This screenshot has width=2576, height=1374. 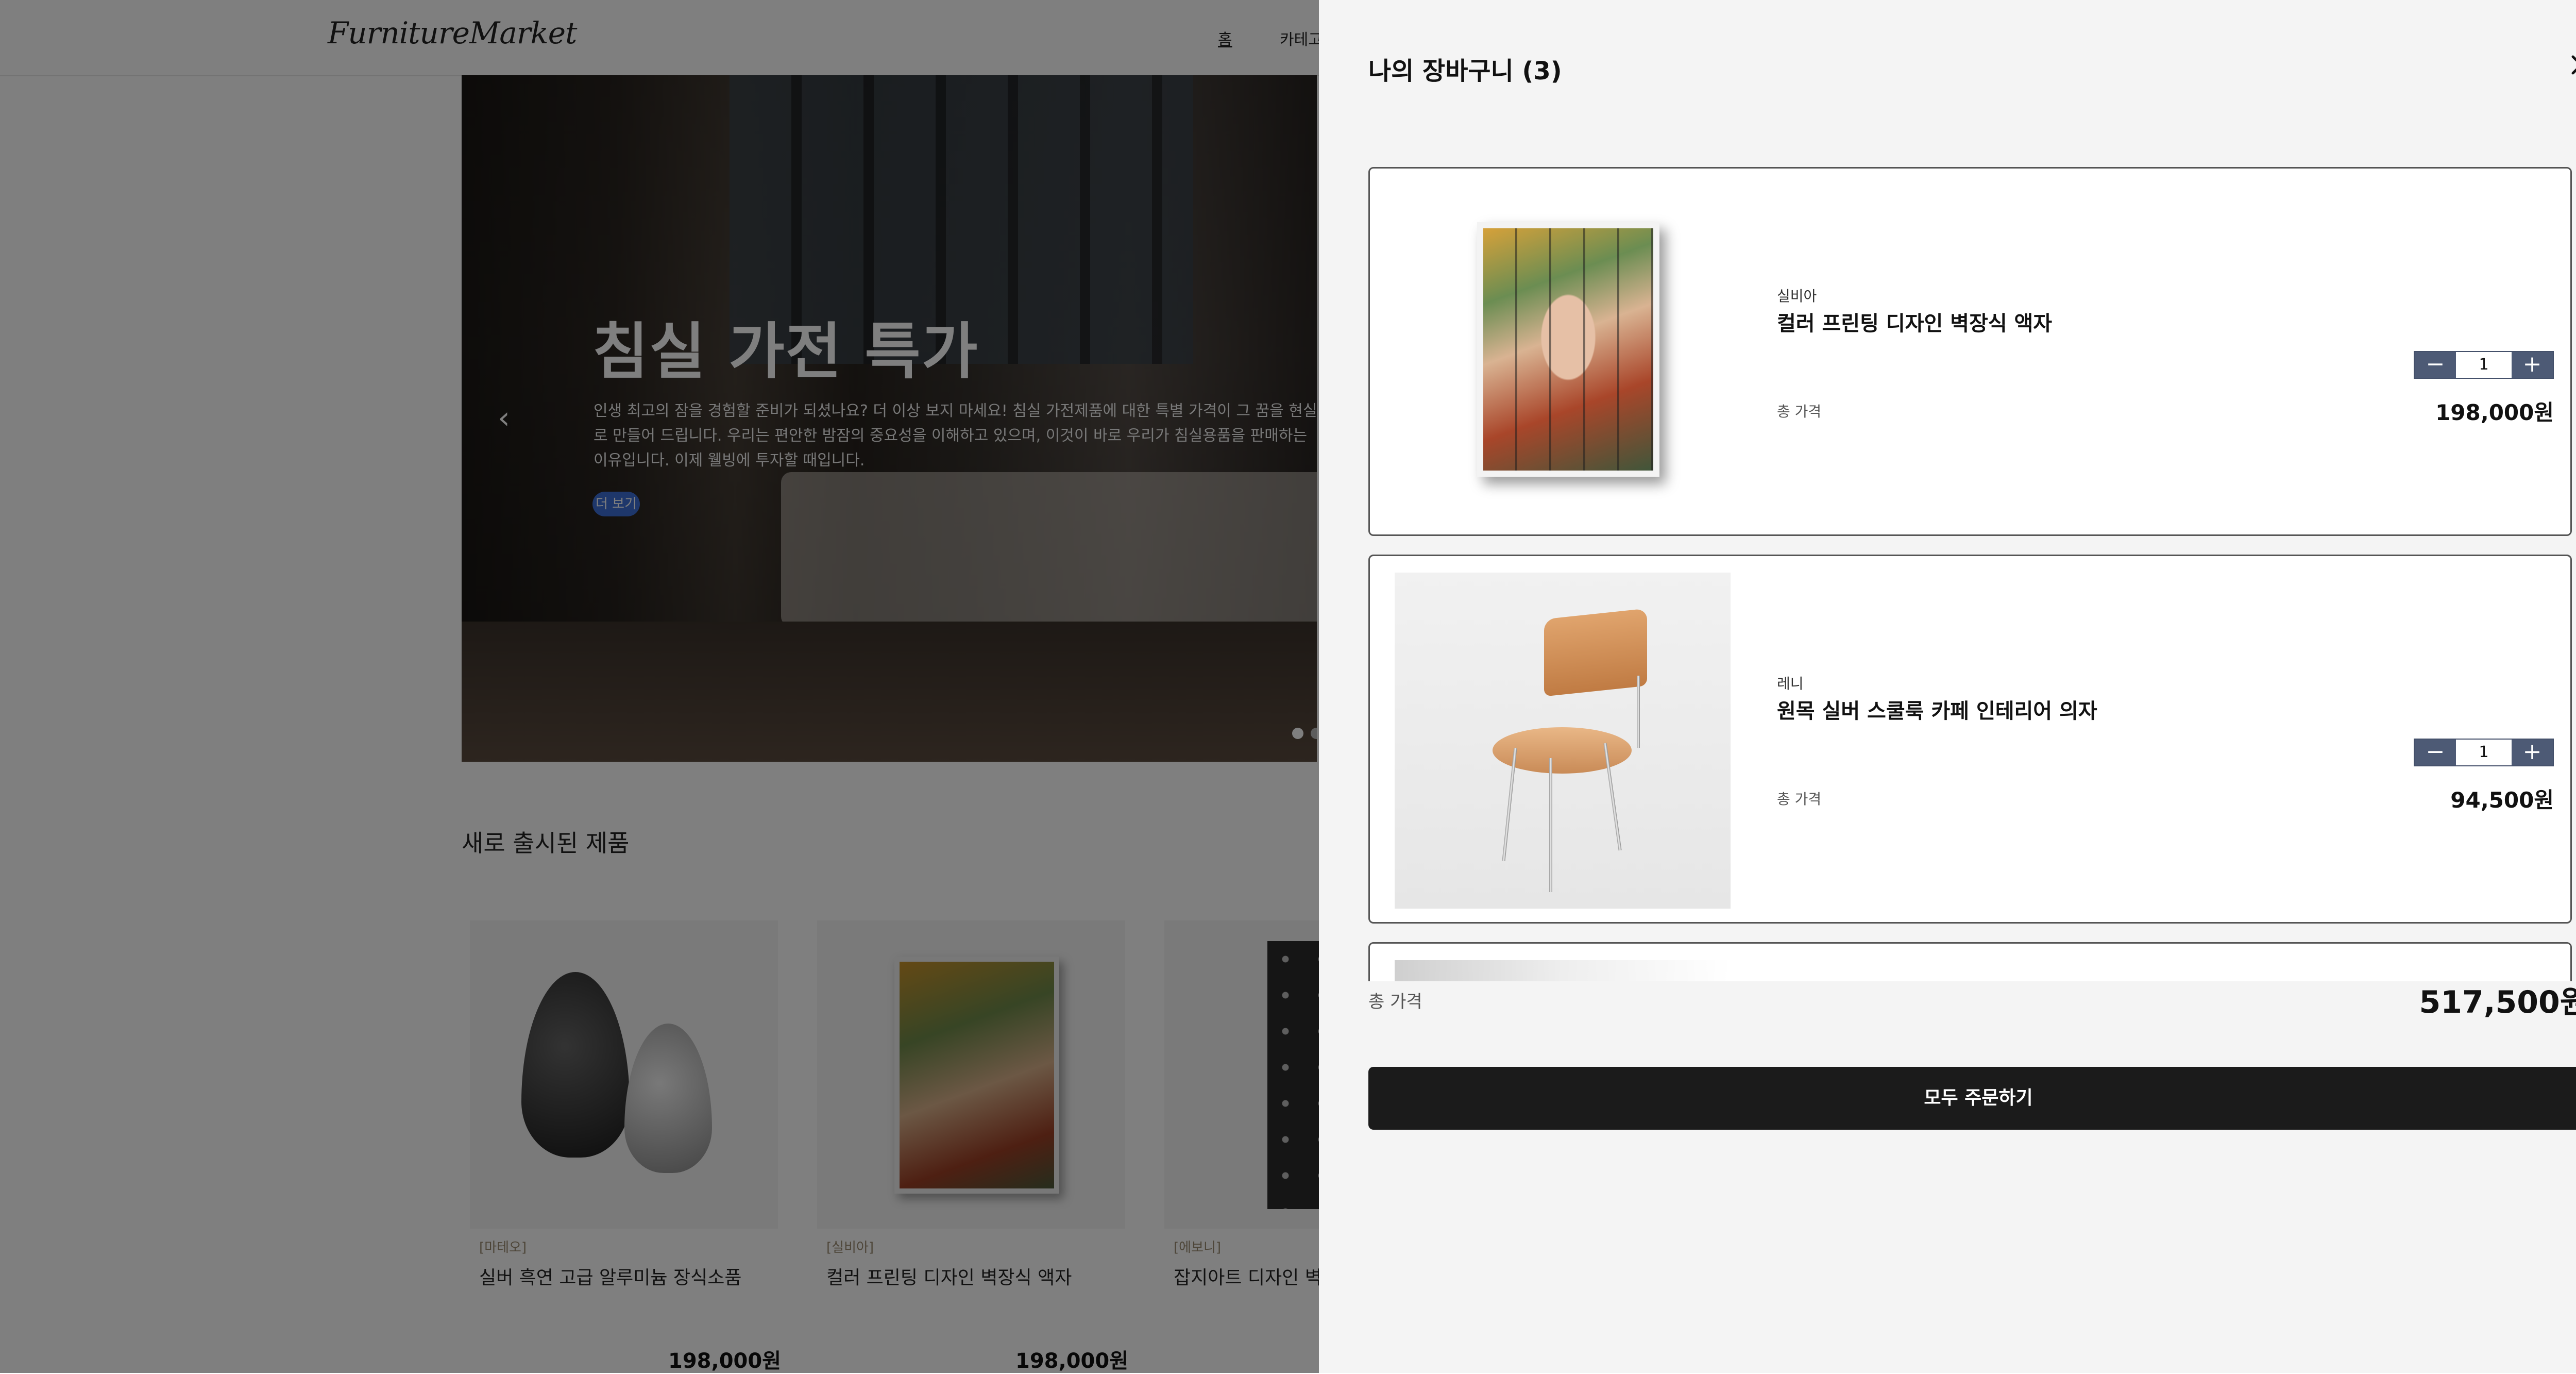 What do you see at coordinates (1972, 1098) in the screenshot?
I see `order-all-button: 모두 주문하기` at bounding box center [1972, 1098].